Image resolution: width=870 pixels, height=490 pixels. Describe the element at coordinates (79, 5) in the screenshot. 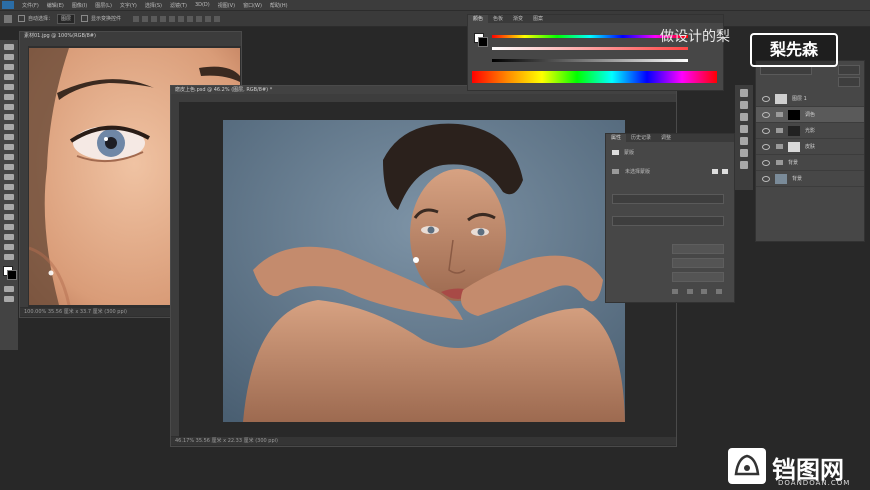

I see `menu-image: 图像(I)` at that location.